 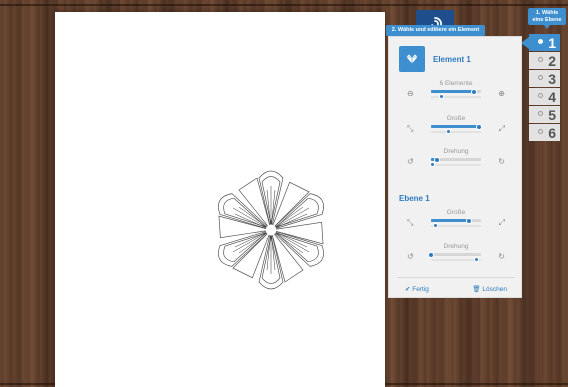 What do you see at coordinates (501, 93) in the screenshot?
I see `plus-circle-icon: ⊕` at bounding box center [501, 93].